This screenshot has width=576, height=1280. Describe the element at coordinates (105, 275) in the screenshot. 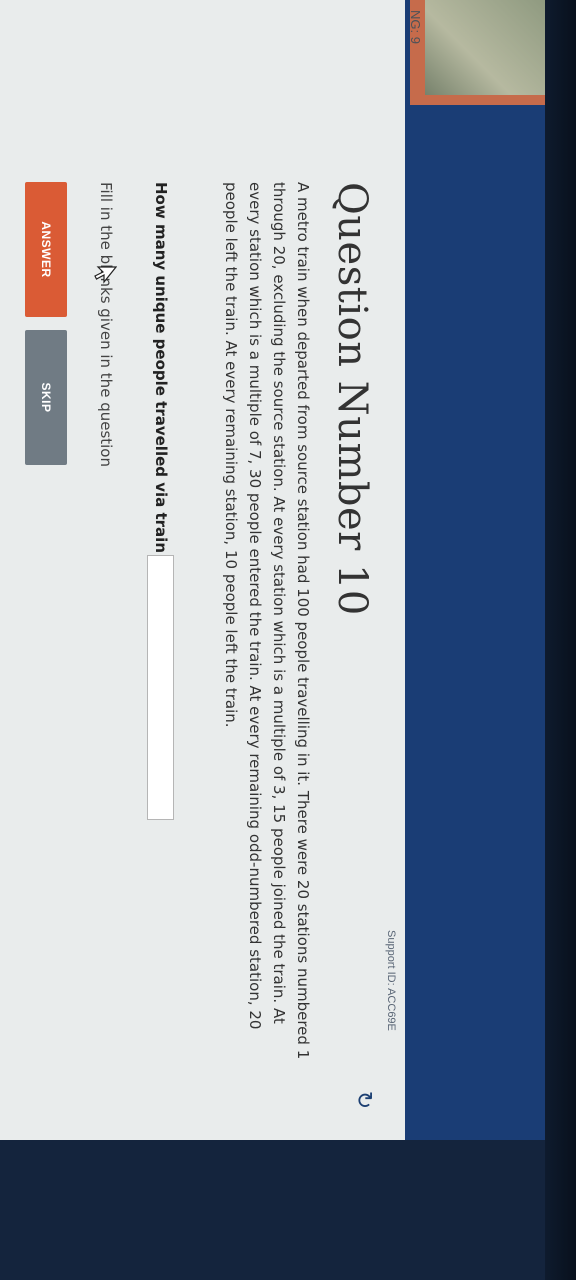

I see `mouse-pointer-icon` at that location.